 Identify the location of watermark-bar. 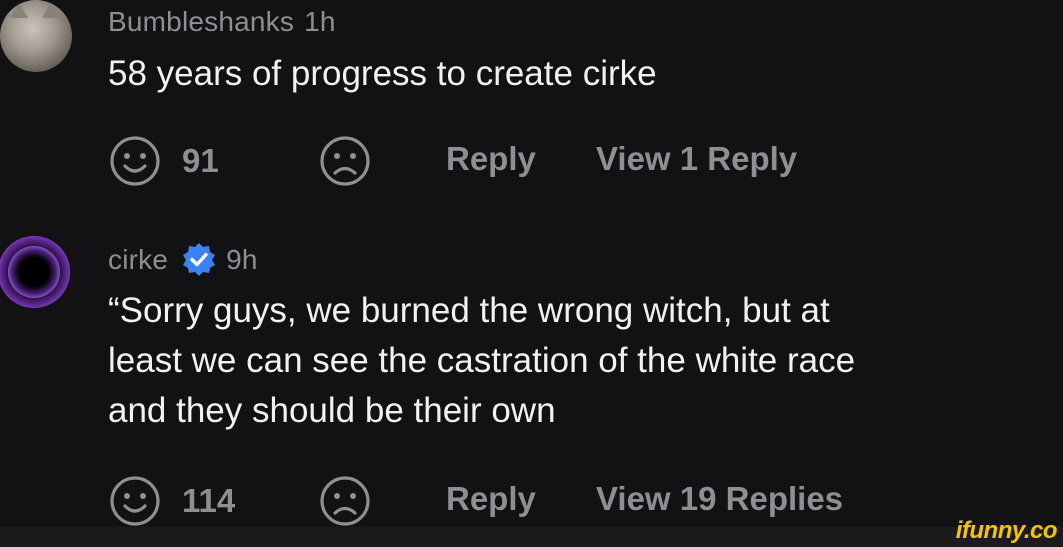
(531, 537).